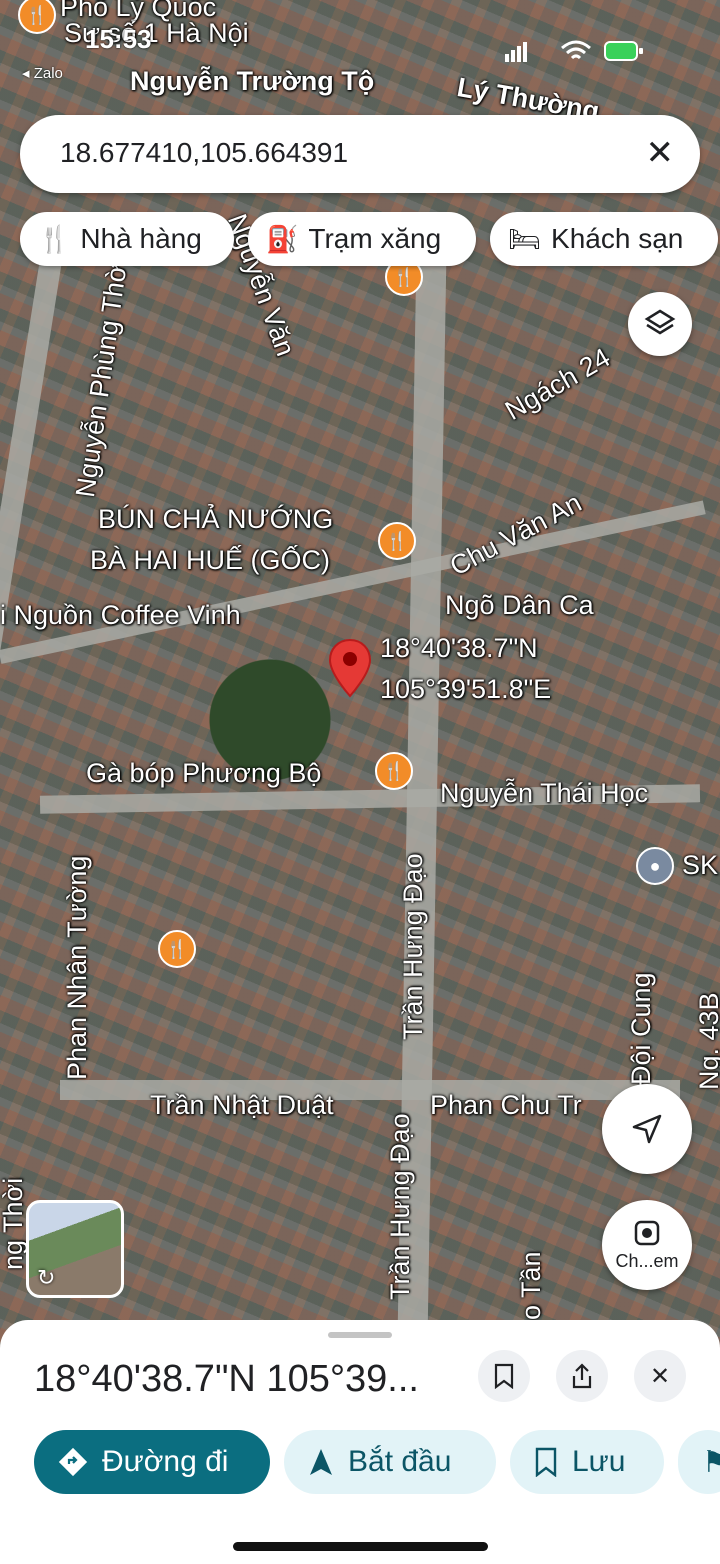 Image resolution: width=720 pixels, height=1564 pixels. I want to click on map-label-street: Ngách 24, so click(558, 384).